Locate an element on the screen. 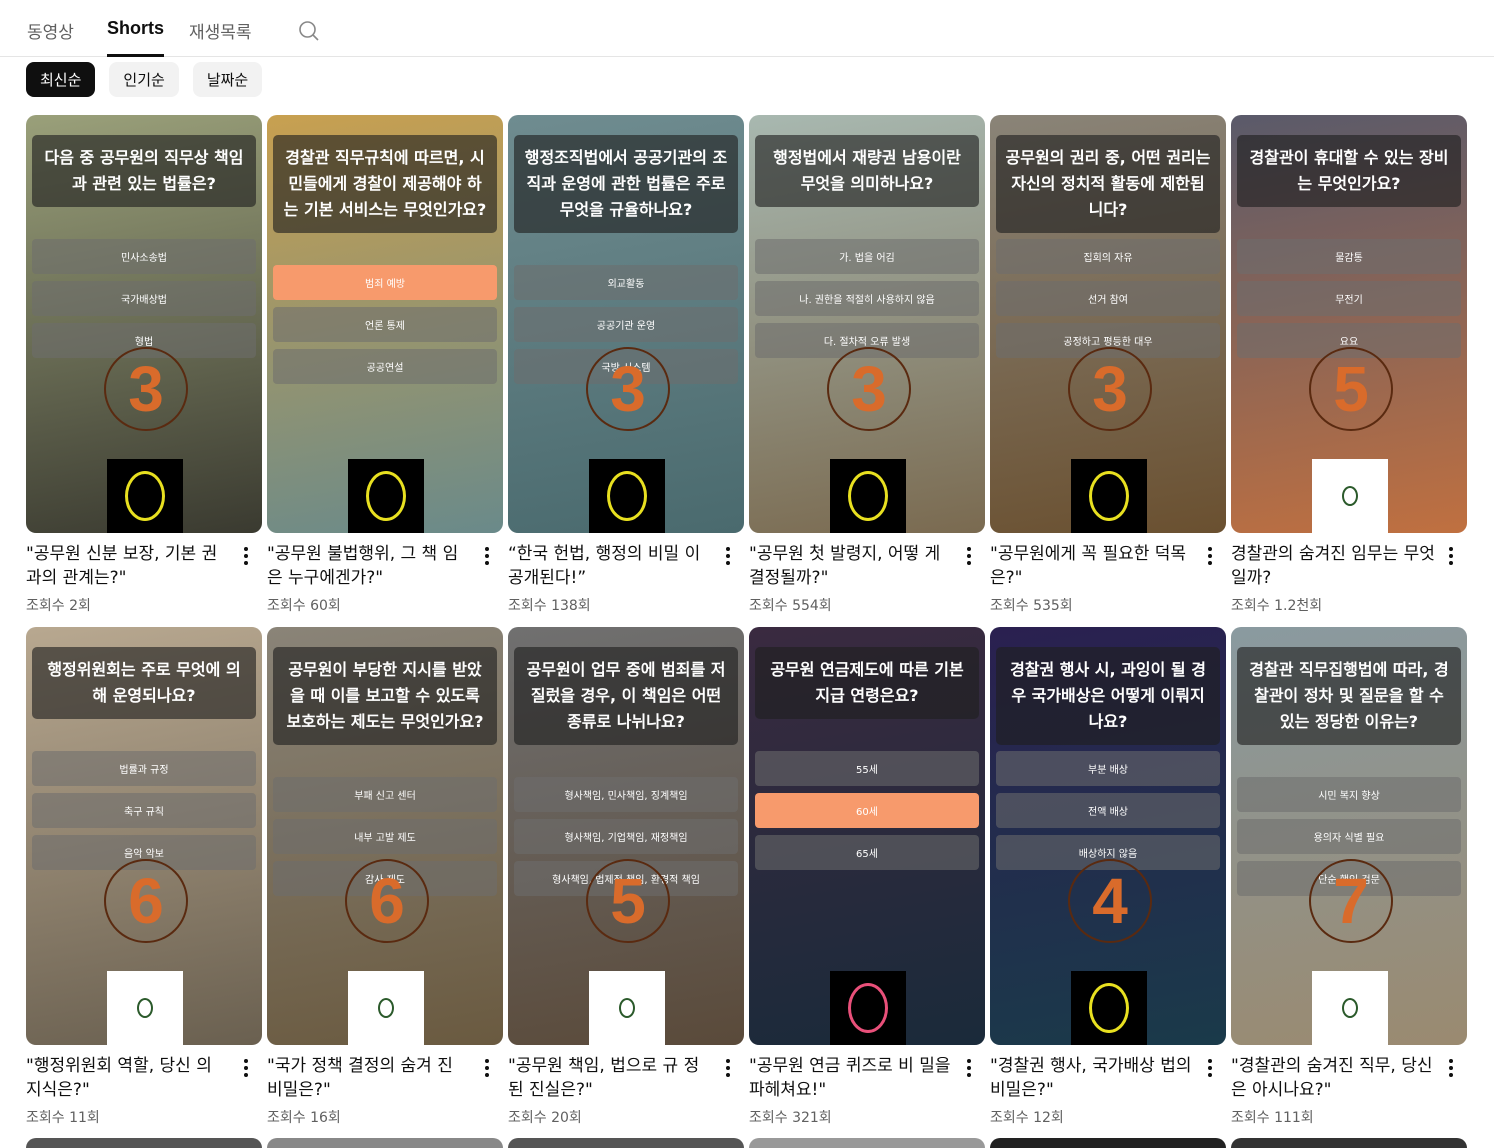 Image resolution: width=1494 pixels, height=1148 pixels. countdown-number: 3 is located at coordinates (869, 389).